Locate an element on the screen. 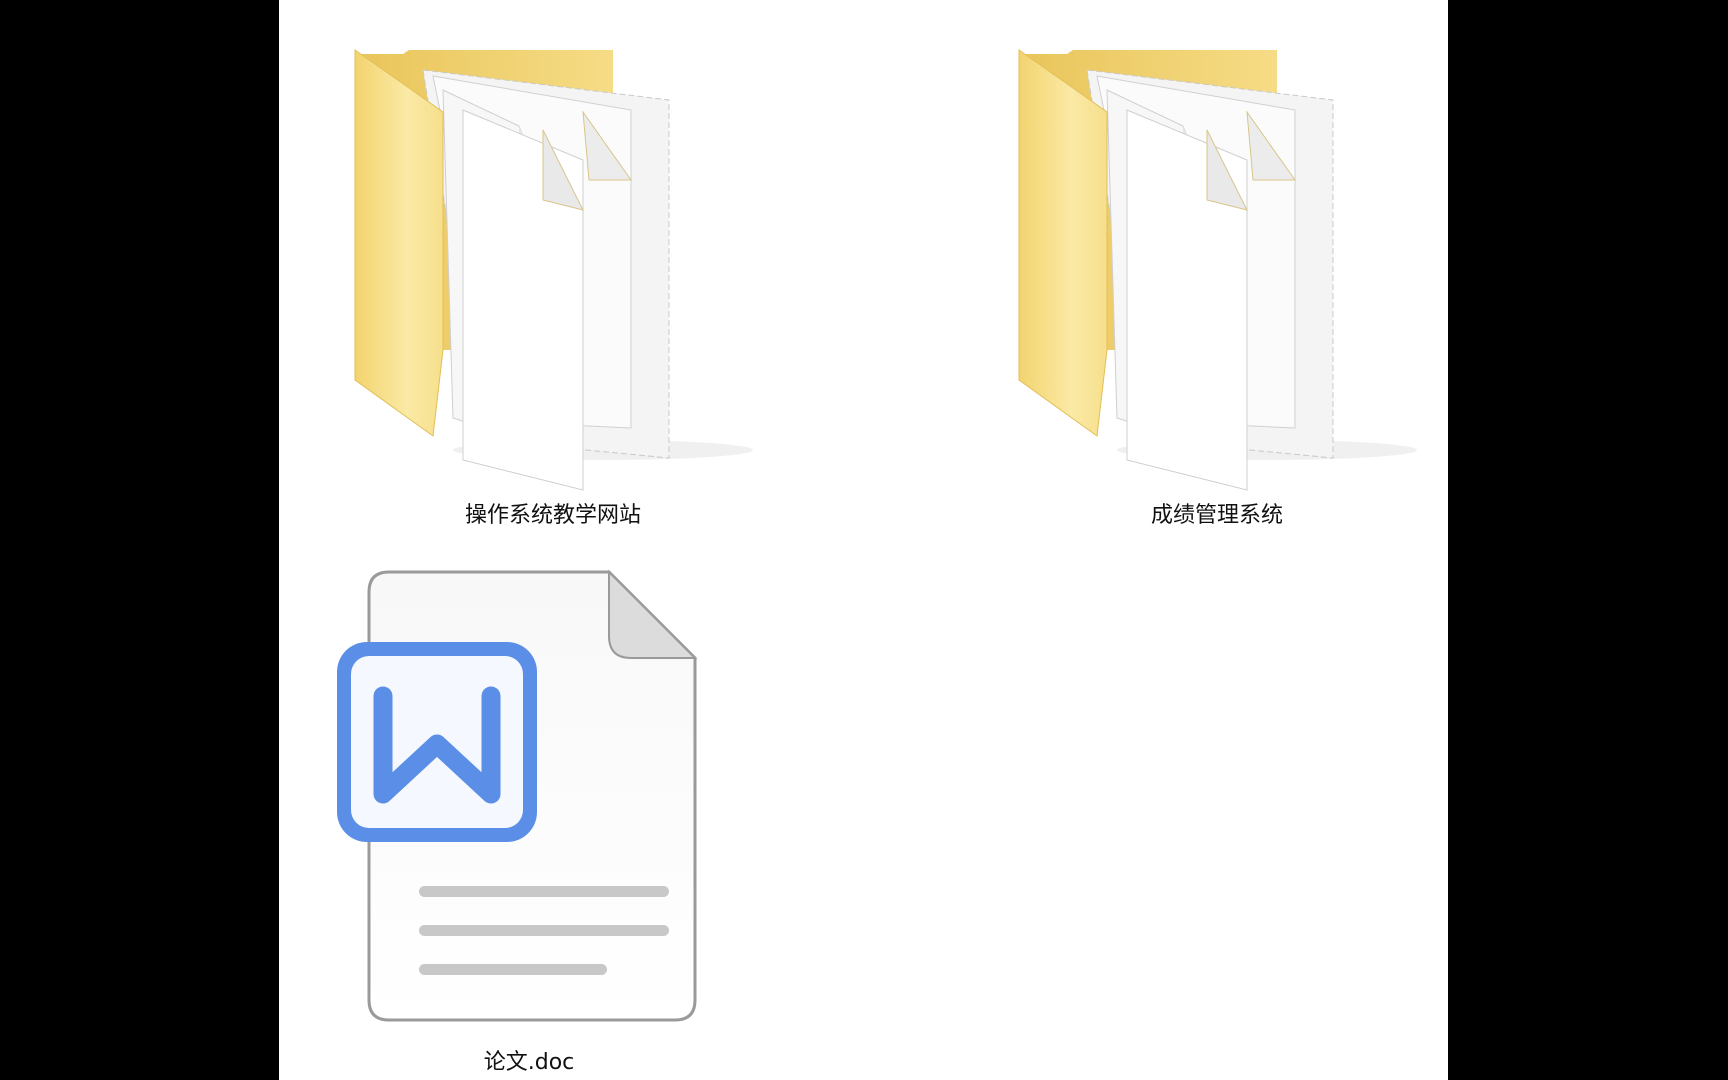  folder-item-os-teaching-site: 操作系统教学网站 is located at coordinates (553, 294).